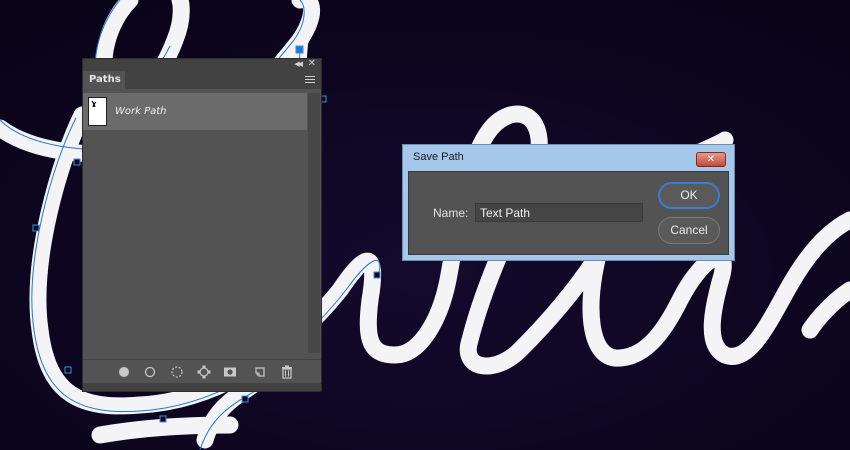  I want to click on collapse-icon: ◀◀, so click(298, 64).